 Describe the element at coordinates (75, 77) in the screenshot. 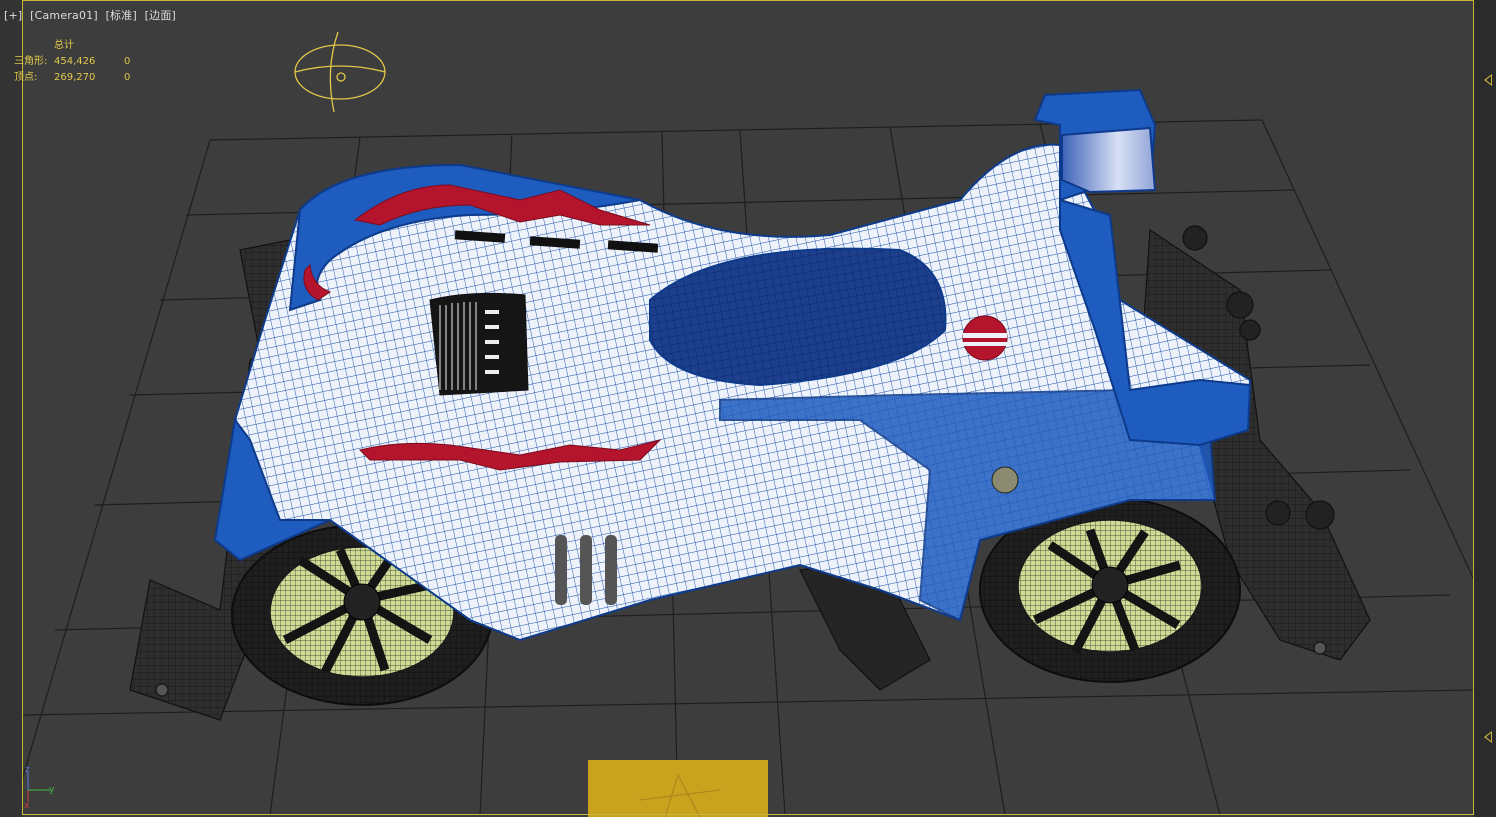

I see `stats-total-value: 269,270` at that location.